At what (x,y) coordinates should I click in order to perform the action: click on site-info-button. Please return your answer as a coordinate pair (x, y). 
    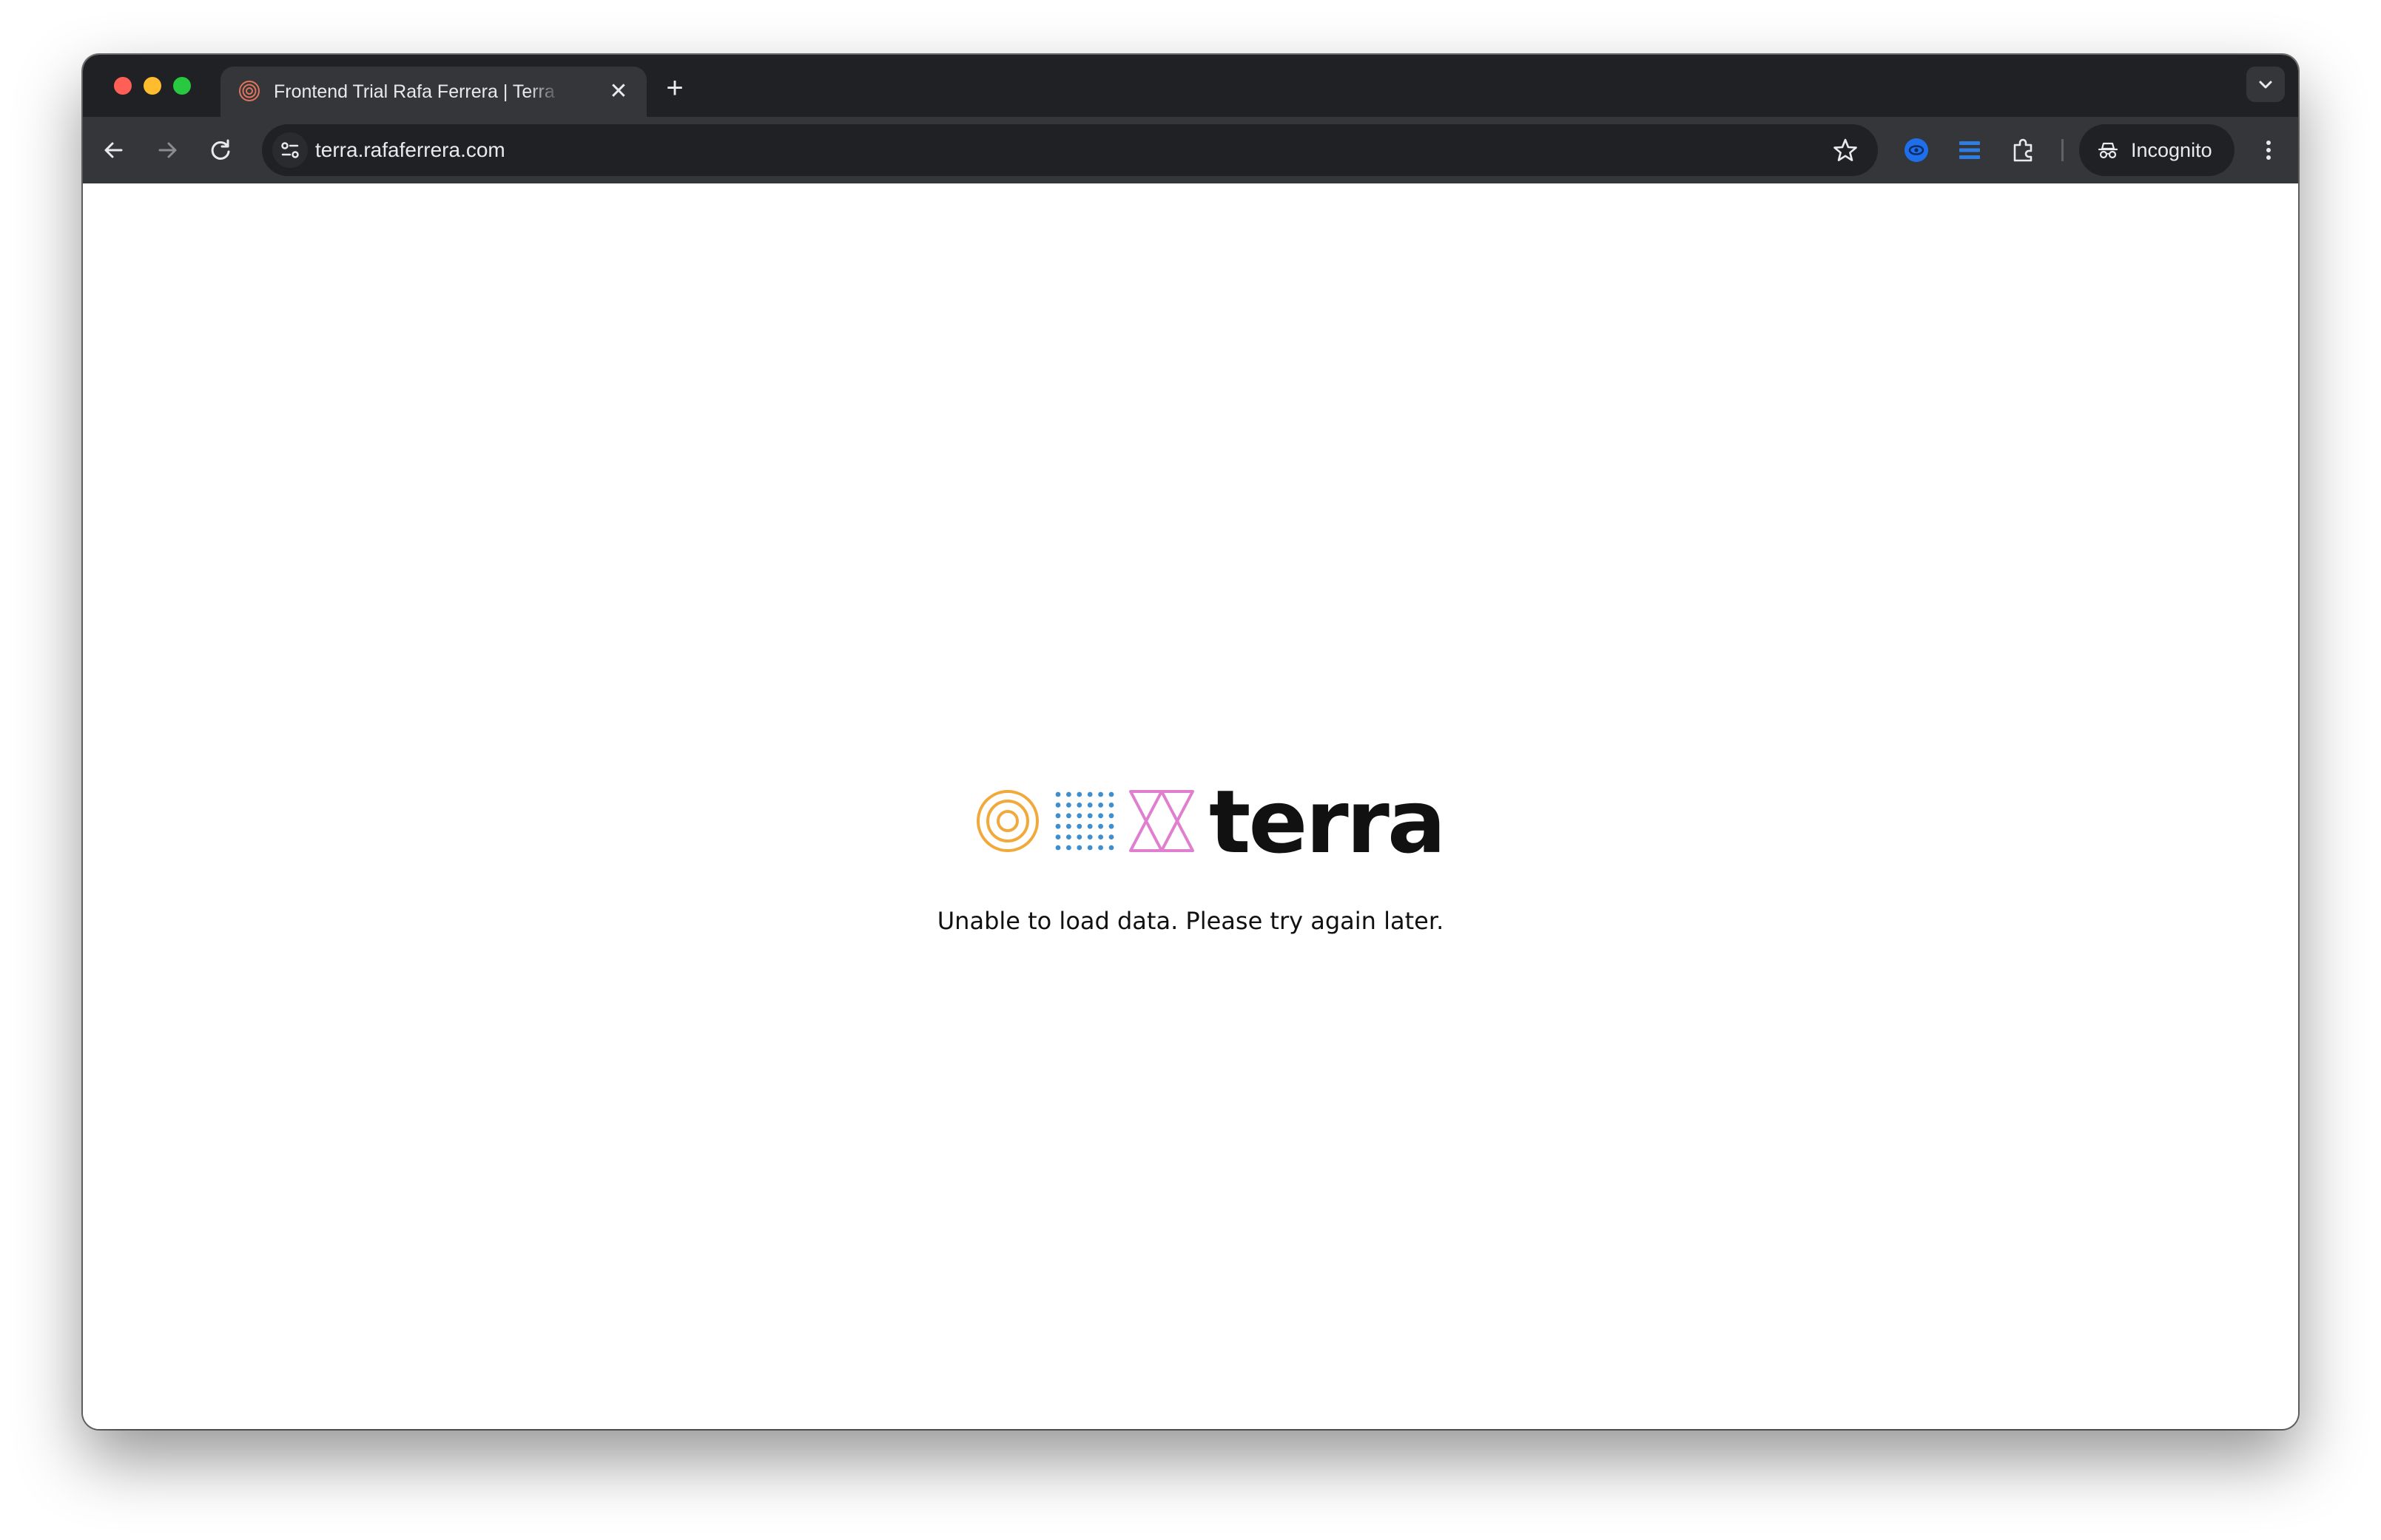
    Looking at the image, I should click on (290, 150).